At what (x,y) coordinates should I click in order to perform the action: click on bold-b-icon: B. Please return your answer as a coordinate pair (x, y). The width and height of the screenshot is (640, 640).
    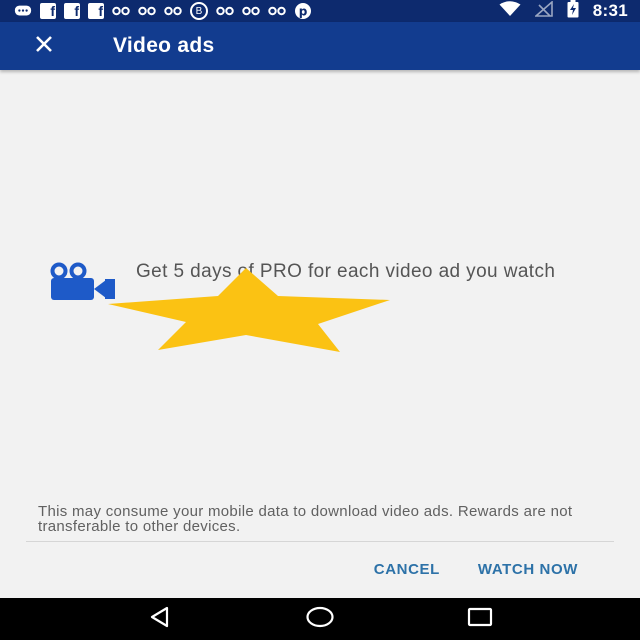
    Looking at the image, I should click on (199, 11).